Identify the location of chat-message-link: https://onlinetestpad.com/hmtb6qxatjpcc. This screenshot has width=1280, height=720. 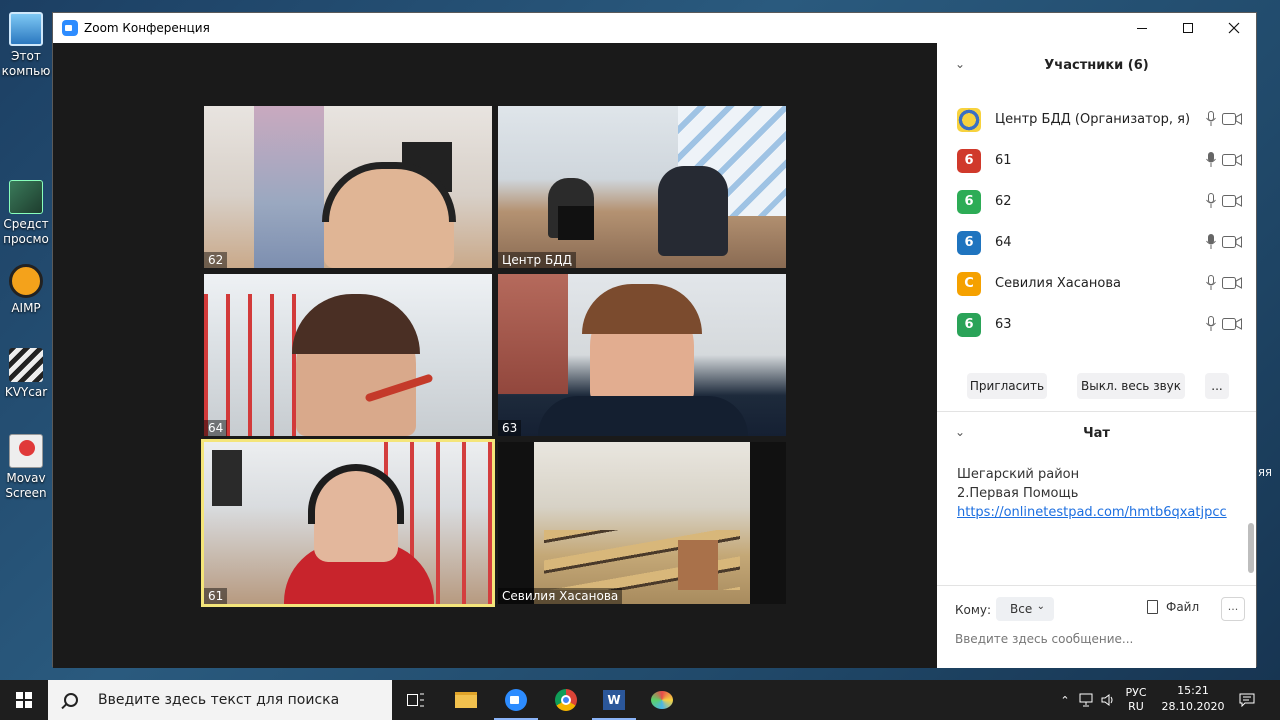
(1092, 512).